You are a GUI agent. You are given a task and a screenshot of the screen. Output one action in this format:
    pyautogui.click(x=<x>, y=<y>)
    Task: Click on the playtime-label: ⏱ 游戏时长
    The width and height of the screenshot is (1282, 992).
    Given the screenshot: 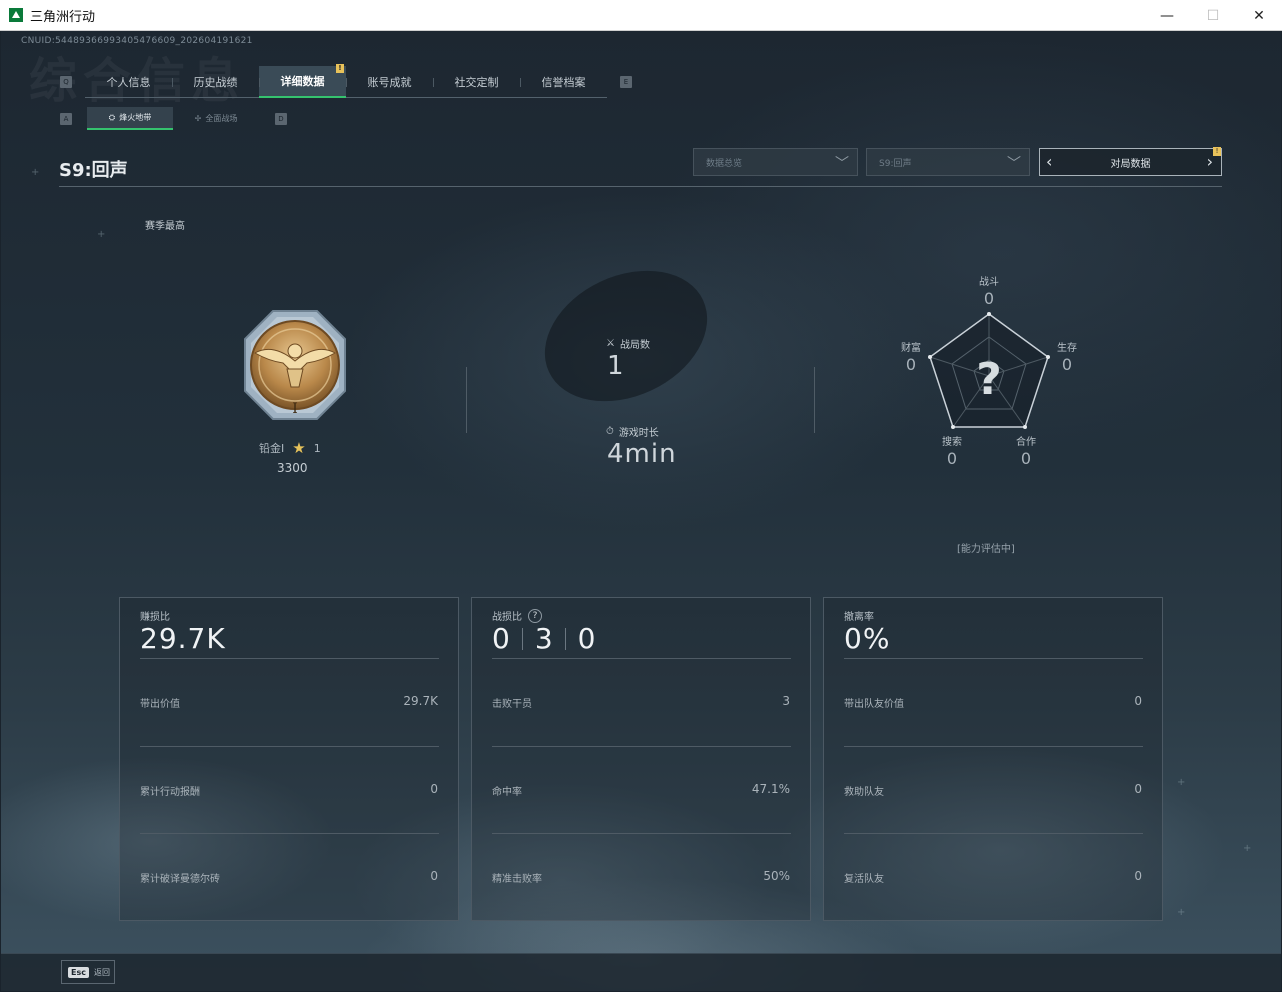 What is the action you would take?
    pyautogui.click(x=632, y=432)
    